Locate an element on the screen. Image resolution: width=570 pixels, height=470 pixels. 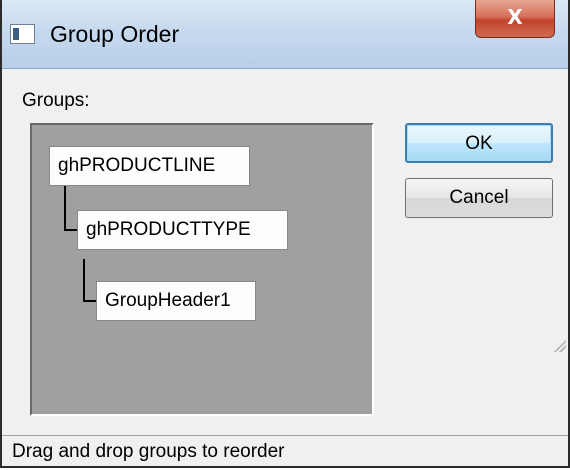
status-bar: Drag and drop groups to reorder is located at coordinates (285, 450).